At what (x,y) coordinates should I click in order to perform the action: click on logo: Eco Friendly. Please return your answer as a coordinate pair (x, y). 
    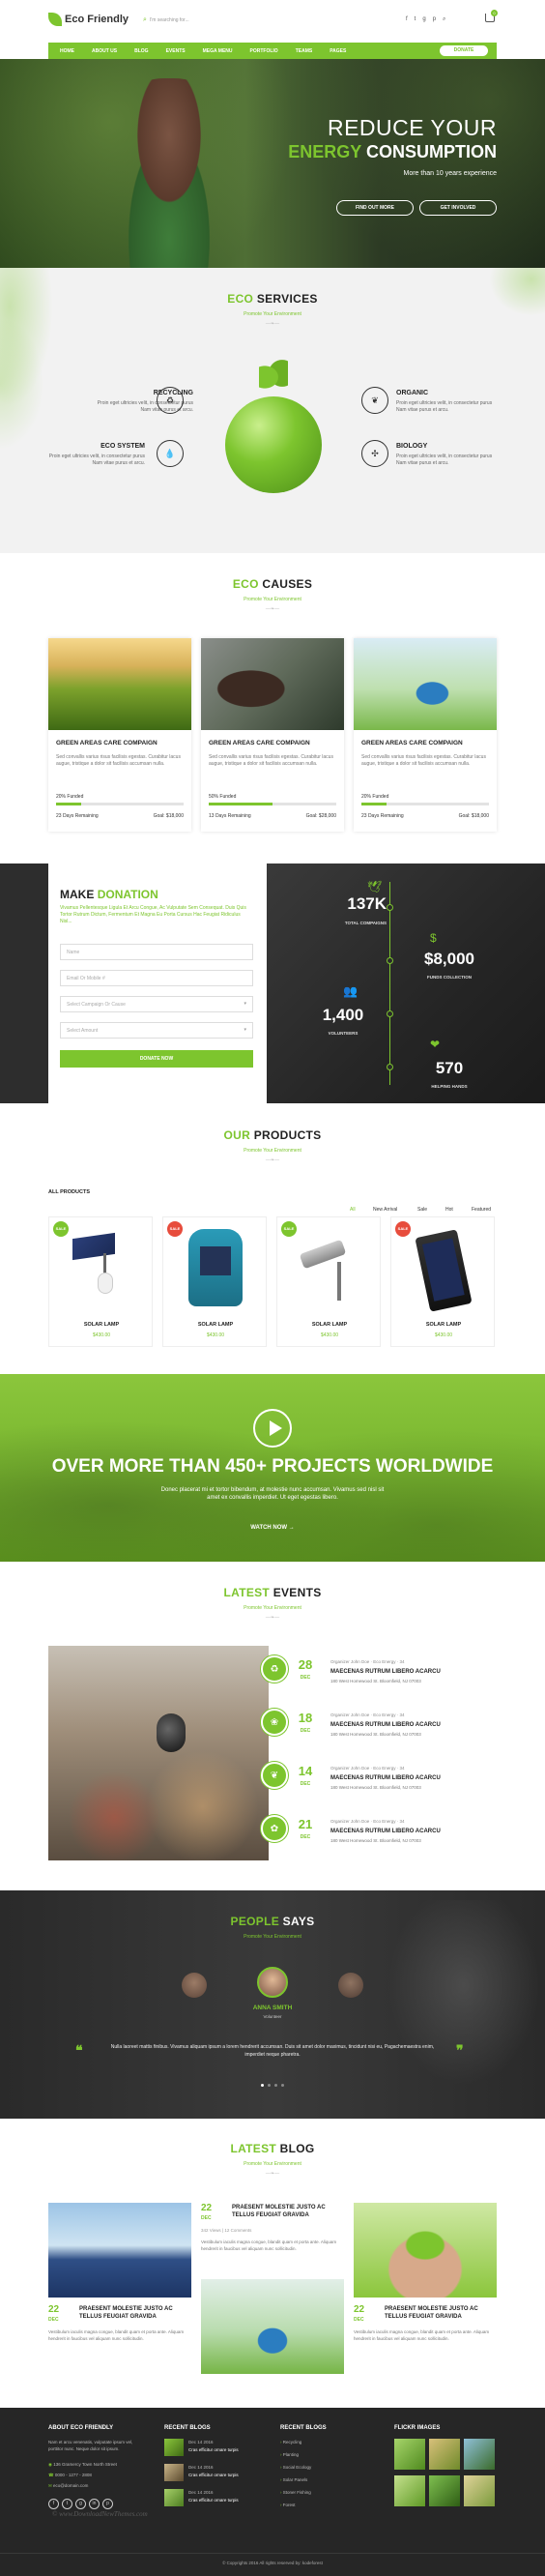
    Looking at the image, I should click on (89, 19).